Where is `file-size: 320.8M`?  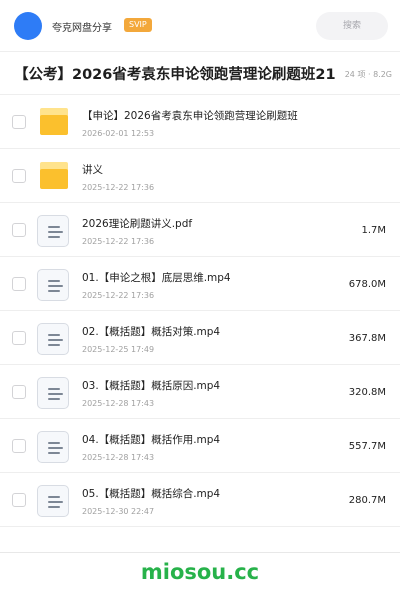
file-size: 320.8M is located at coordinates (367, 392).